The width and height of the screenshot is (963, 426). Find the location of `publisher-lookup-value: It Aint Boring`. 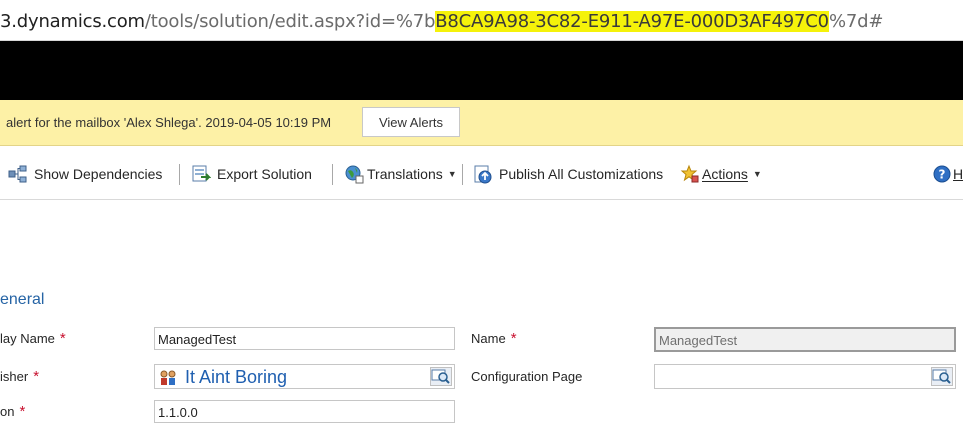

publisher-lookup-value: It Aint Boring is located at coordinates (223, 377).